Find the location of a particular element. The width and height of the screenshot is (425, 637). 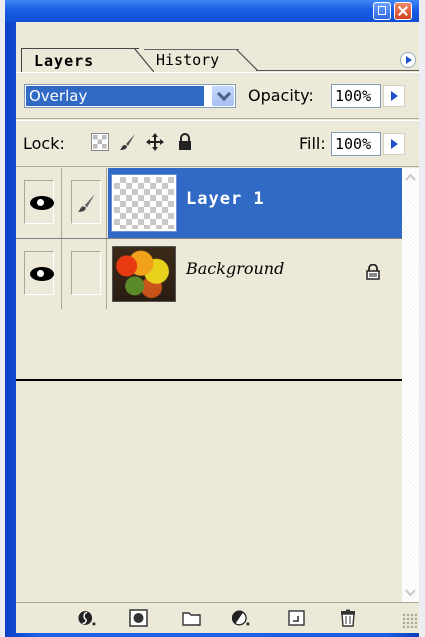

lock-fill-row: Lock: Fill: 100% is located at coordinates (217, 143).